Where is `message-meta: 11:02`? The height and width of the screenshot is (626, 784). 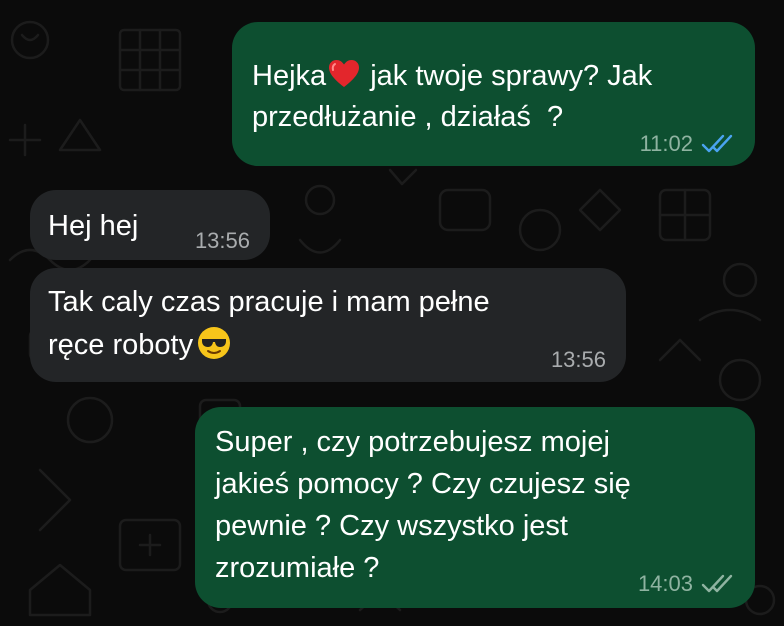 message-meta: 11:02 is located at coordinates (687, 144).